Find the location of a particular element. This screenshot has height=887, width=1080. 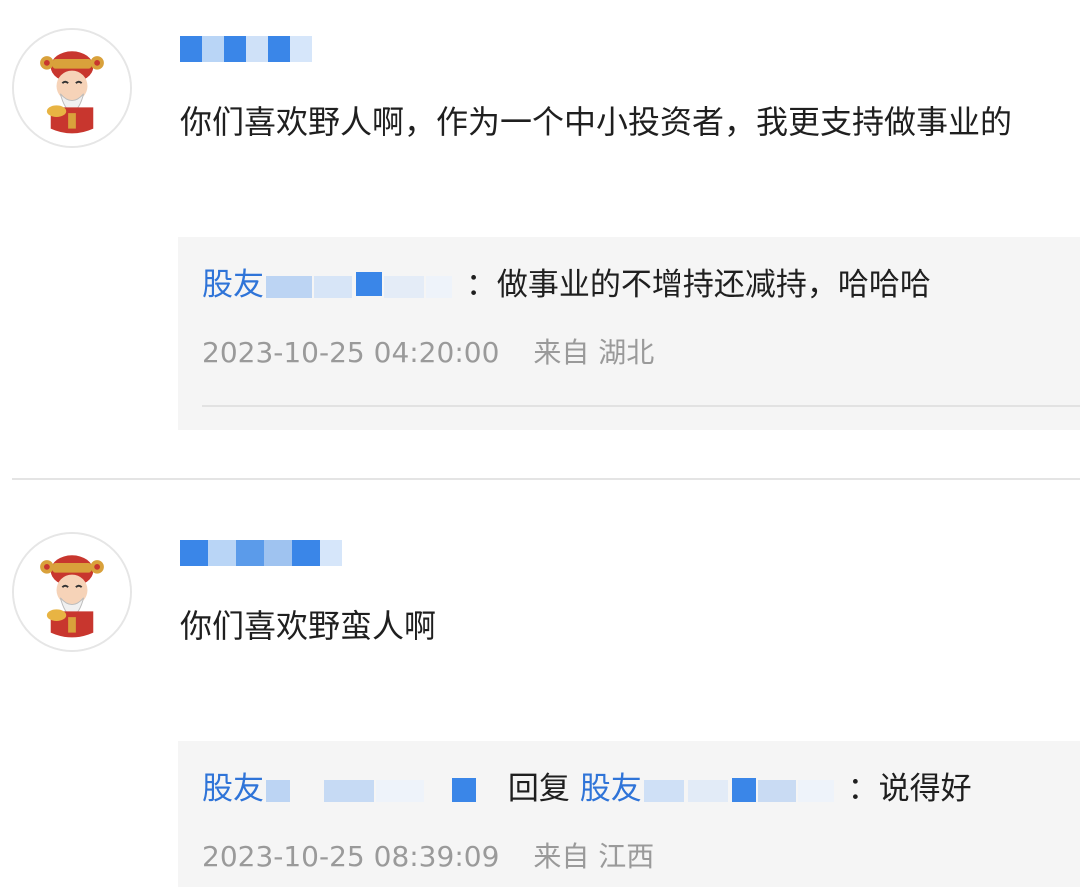

comment-divider is located at coordinates (546, 479).